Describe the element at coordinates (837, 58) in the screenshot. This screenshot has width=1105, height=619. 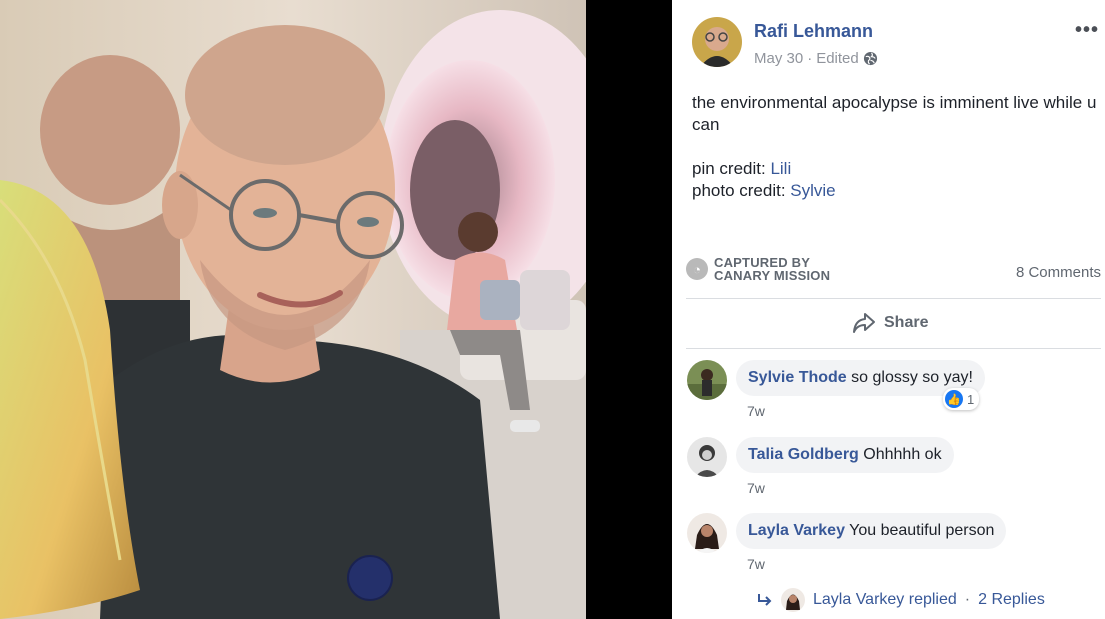
I see `edited-label: Edited` at that location.